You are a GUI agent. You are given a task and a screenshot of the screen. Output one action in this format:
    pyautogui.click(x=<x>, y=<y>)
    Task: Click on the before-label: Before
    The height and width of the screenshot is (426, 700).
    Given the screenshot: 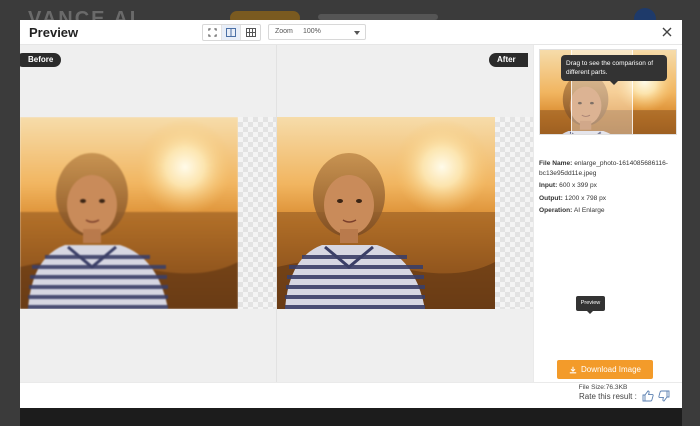 What is the action you would take?
    pyautogui.click(x=41, y=60)
    